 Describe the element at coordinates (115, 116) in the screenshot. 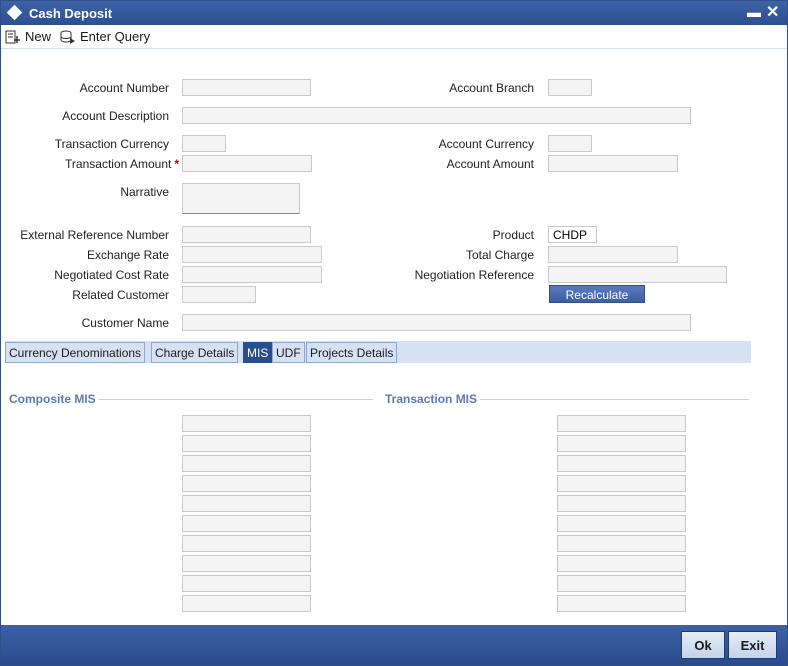

I see `account-description-label: Account Description` at that location.